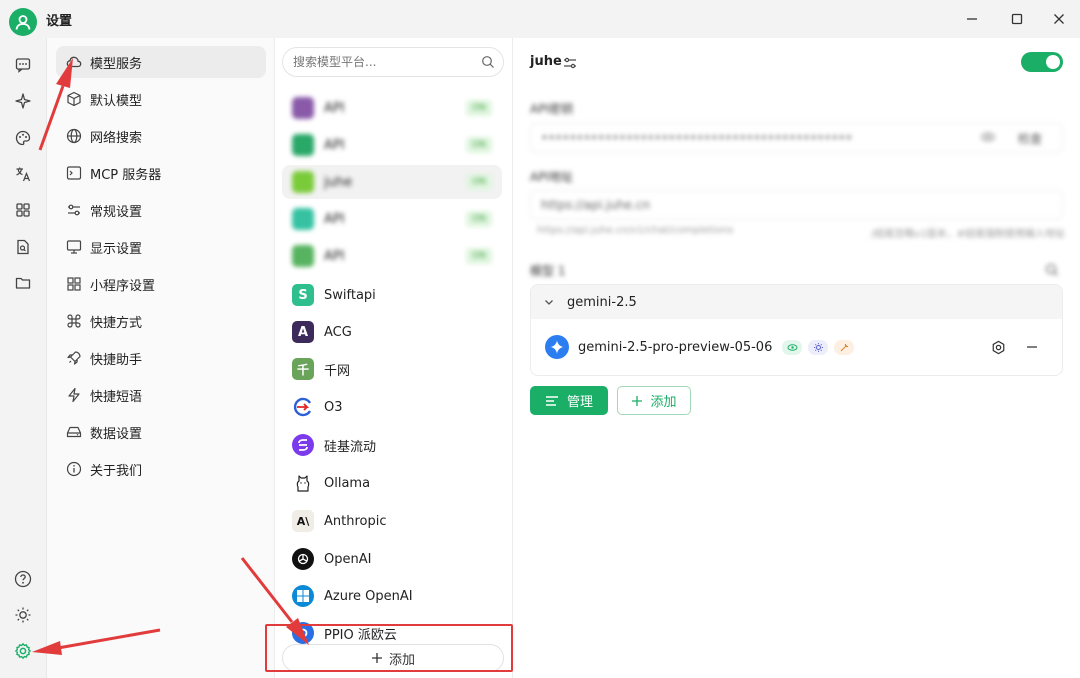  Describe the element at coordinates (796, 205) in the screenshot. I see `api-host-input: https://api.juhe.cn` at that location.